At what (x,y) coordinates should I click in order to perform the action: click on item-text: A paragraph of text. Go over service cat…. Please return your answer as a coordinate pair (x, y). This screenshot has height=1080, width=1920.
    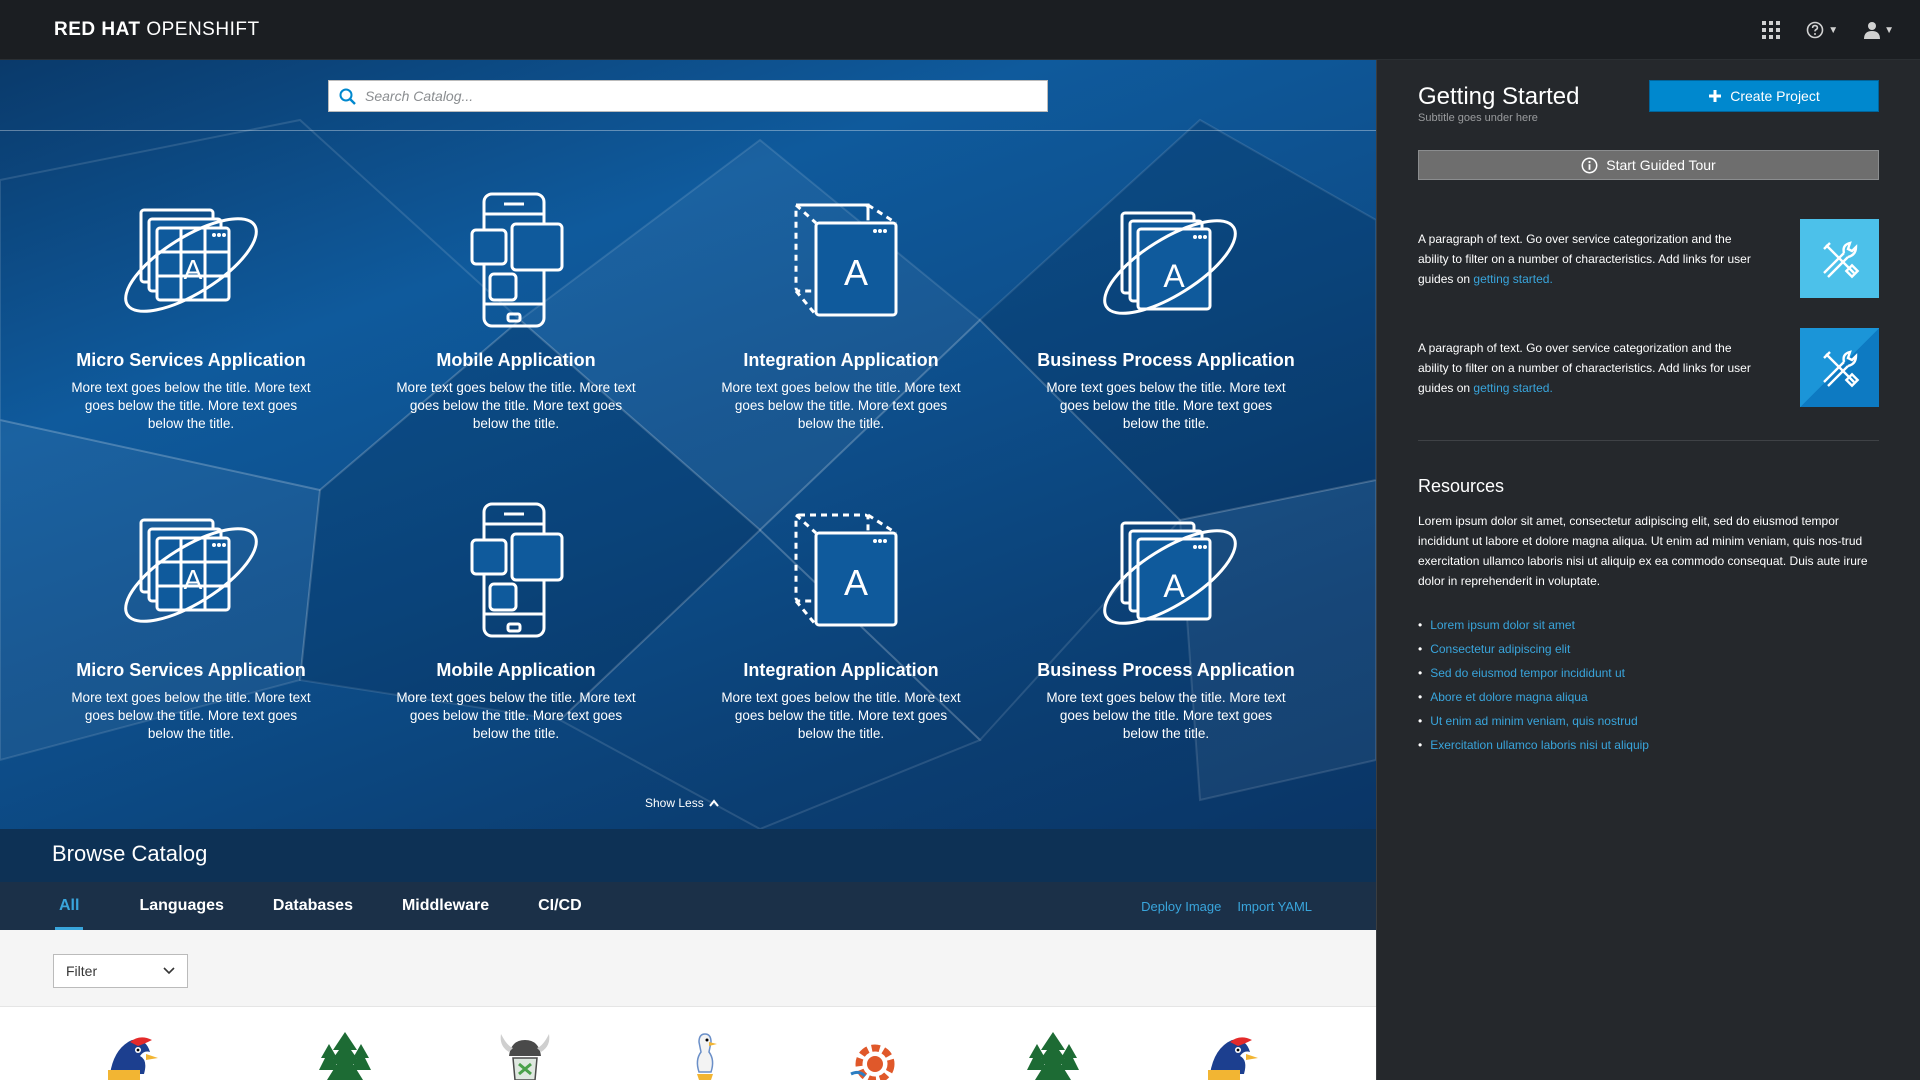
    Looking at the image, I should click on (1584, 259).